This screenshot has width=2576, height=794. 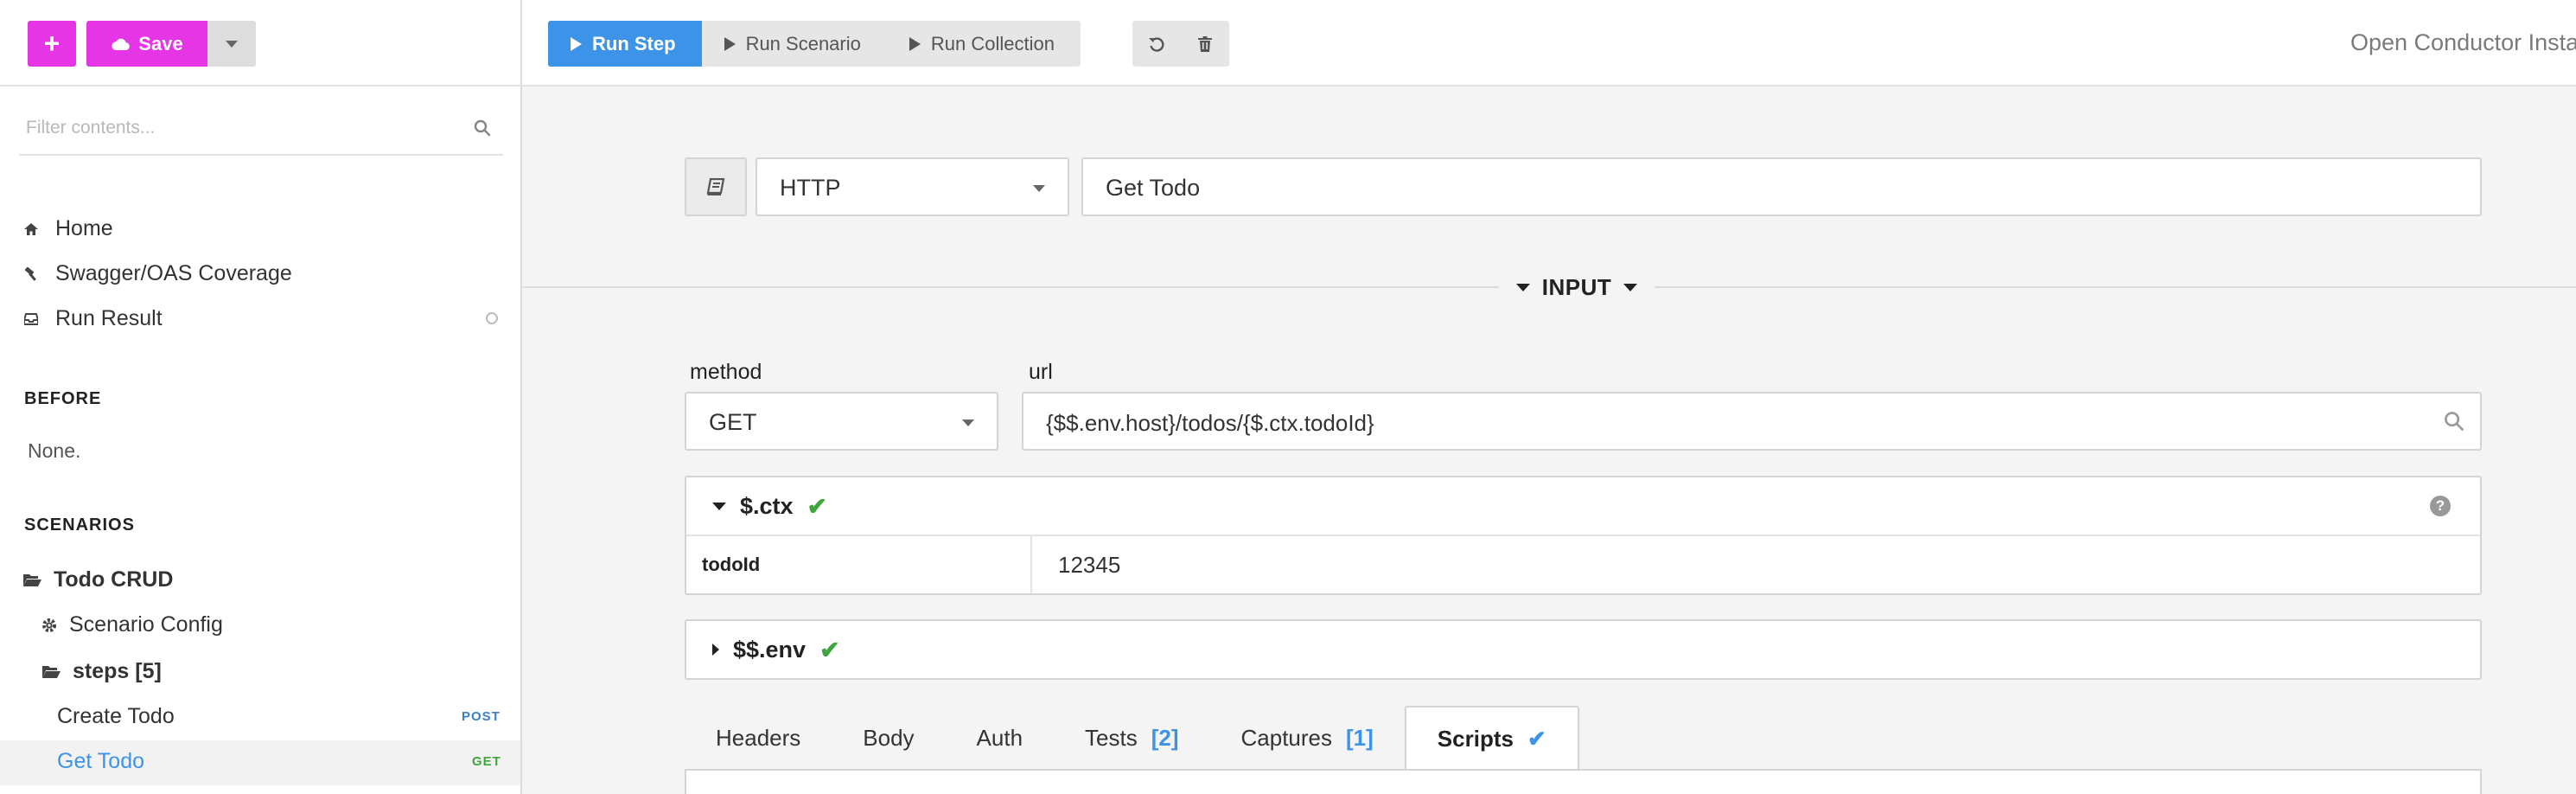 I want to click on gear-icon, so click(x=49, y=625).